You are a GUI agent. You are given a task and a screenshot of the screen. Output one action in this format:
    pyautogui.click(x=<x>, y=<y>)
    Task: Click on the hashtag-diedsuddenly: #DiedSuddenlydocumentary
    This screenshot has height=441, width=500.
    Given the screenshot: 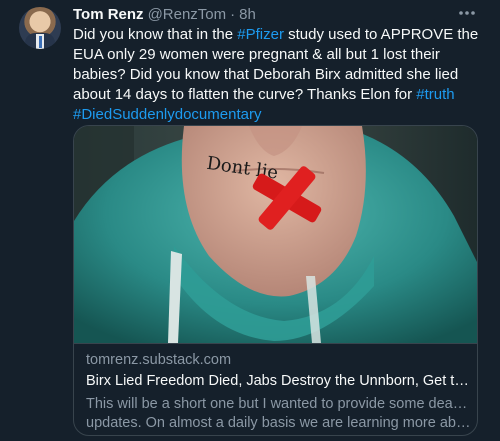 What is the action you would take?
    pyautogui.click(x=167, y=114)
    